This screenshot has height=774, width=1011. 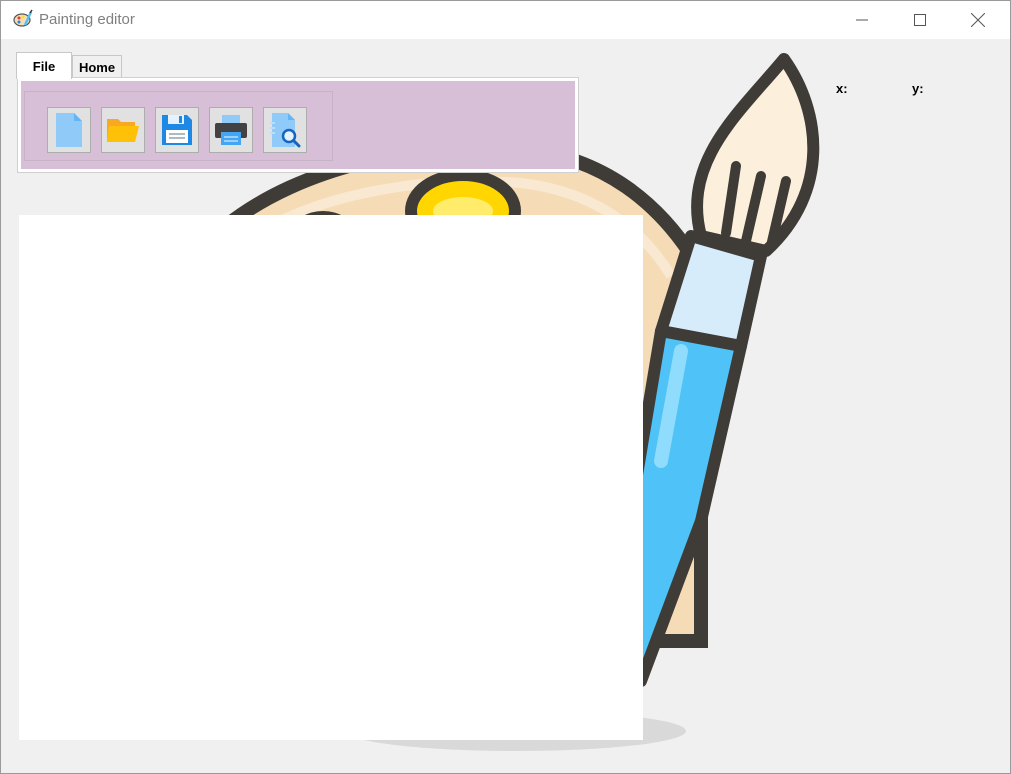 I want to click on save-button, so click(x=177, y=130).